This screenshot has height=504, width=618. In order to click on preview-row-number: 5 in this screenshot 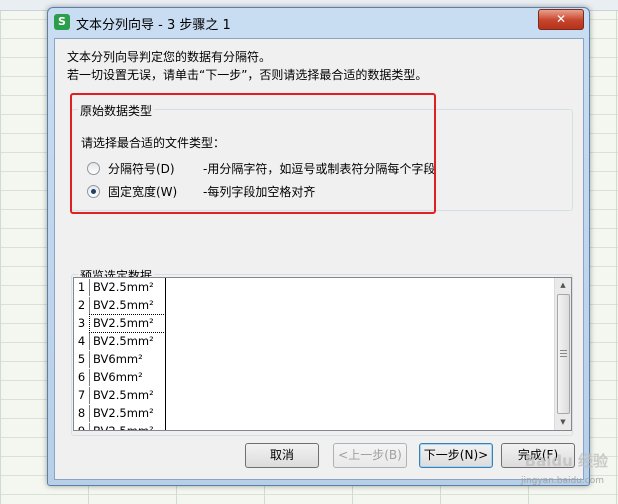, I will do `click(81, 359)`.